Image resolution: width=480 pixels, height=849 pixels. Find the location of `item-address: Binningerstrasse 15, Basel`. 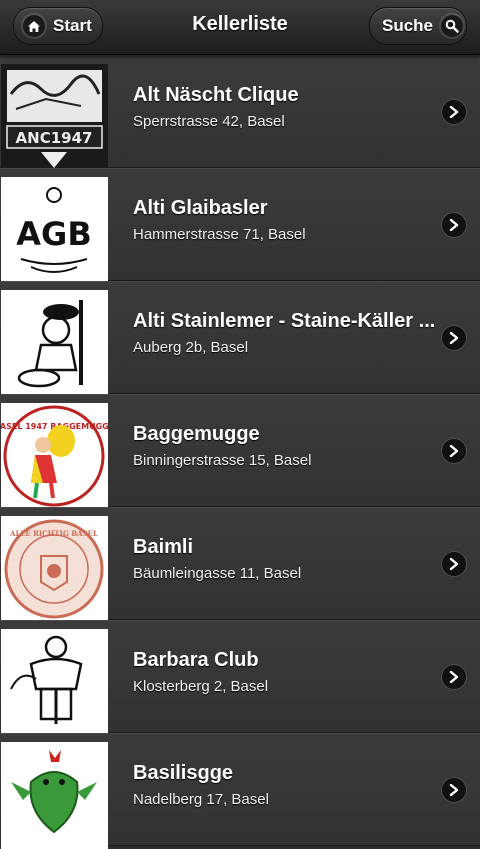

item-address: Binningerstrasse 15, Basel is located at coordinates (222, 460).